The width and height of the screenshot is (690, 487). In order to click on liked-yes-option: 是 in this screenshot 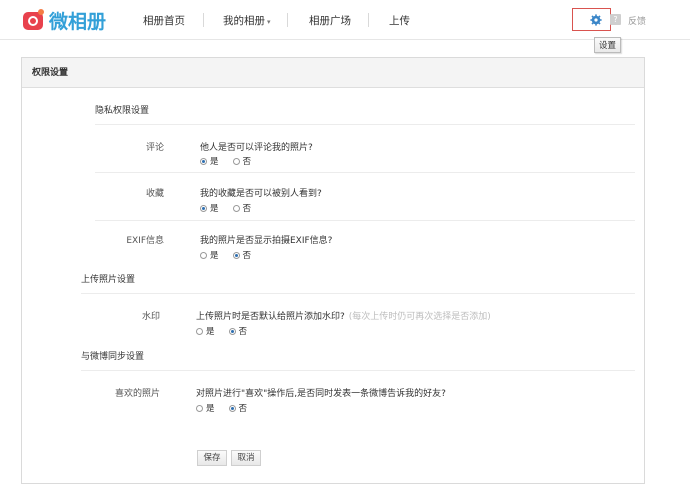, I will do `click(205, 408)`.